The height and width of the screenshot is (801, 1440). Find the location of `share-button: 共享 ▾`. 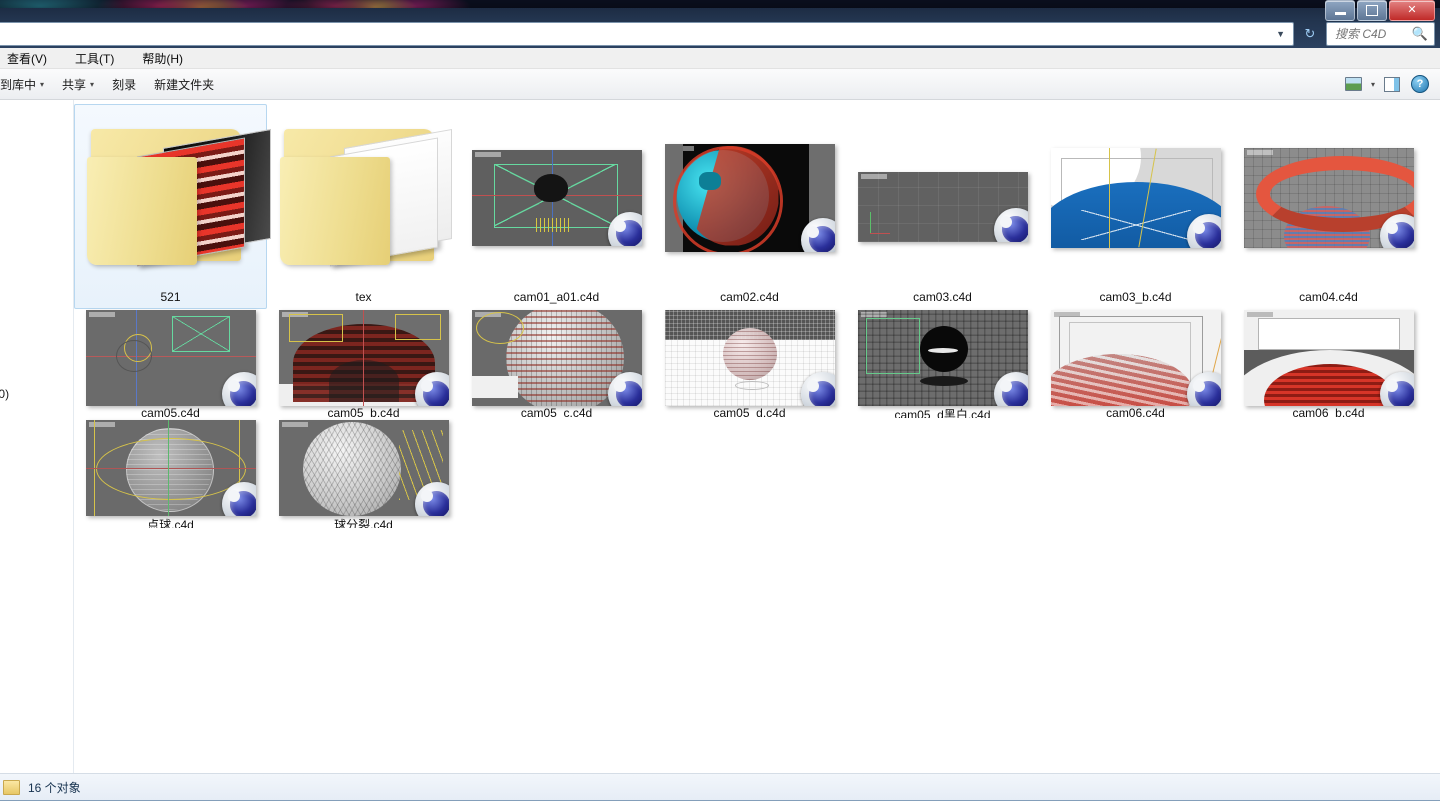

share-button: 共享 ▾ is located at coordinates (78, 84).